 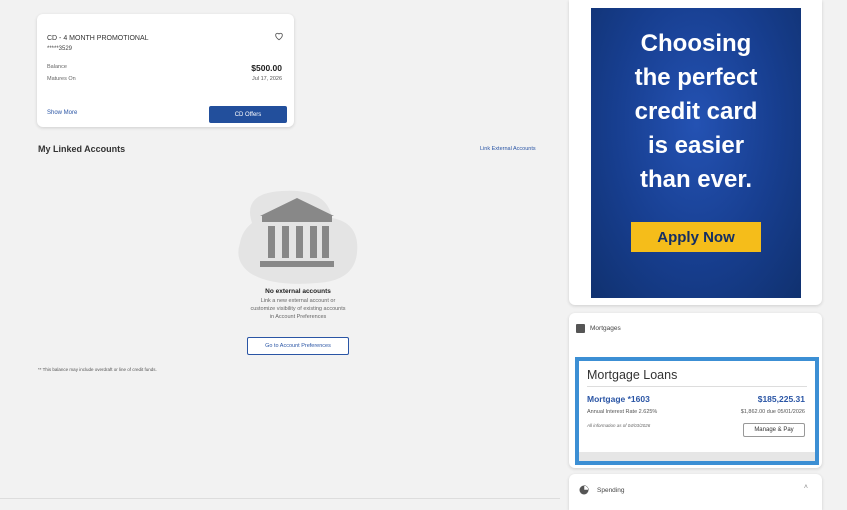 I want to click on spending-label: Spending, so click(x=611, y=490).